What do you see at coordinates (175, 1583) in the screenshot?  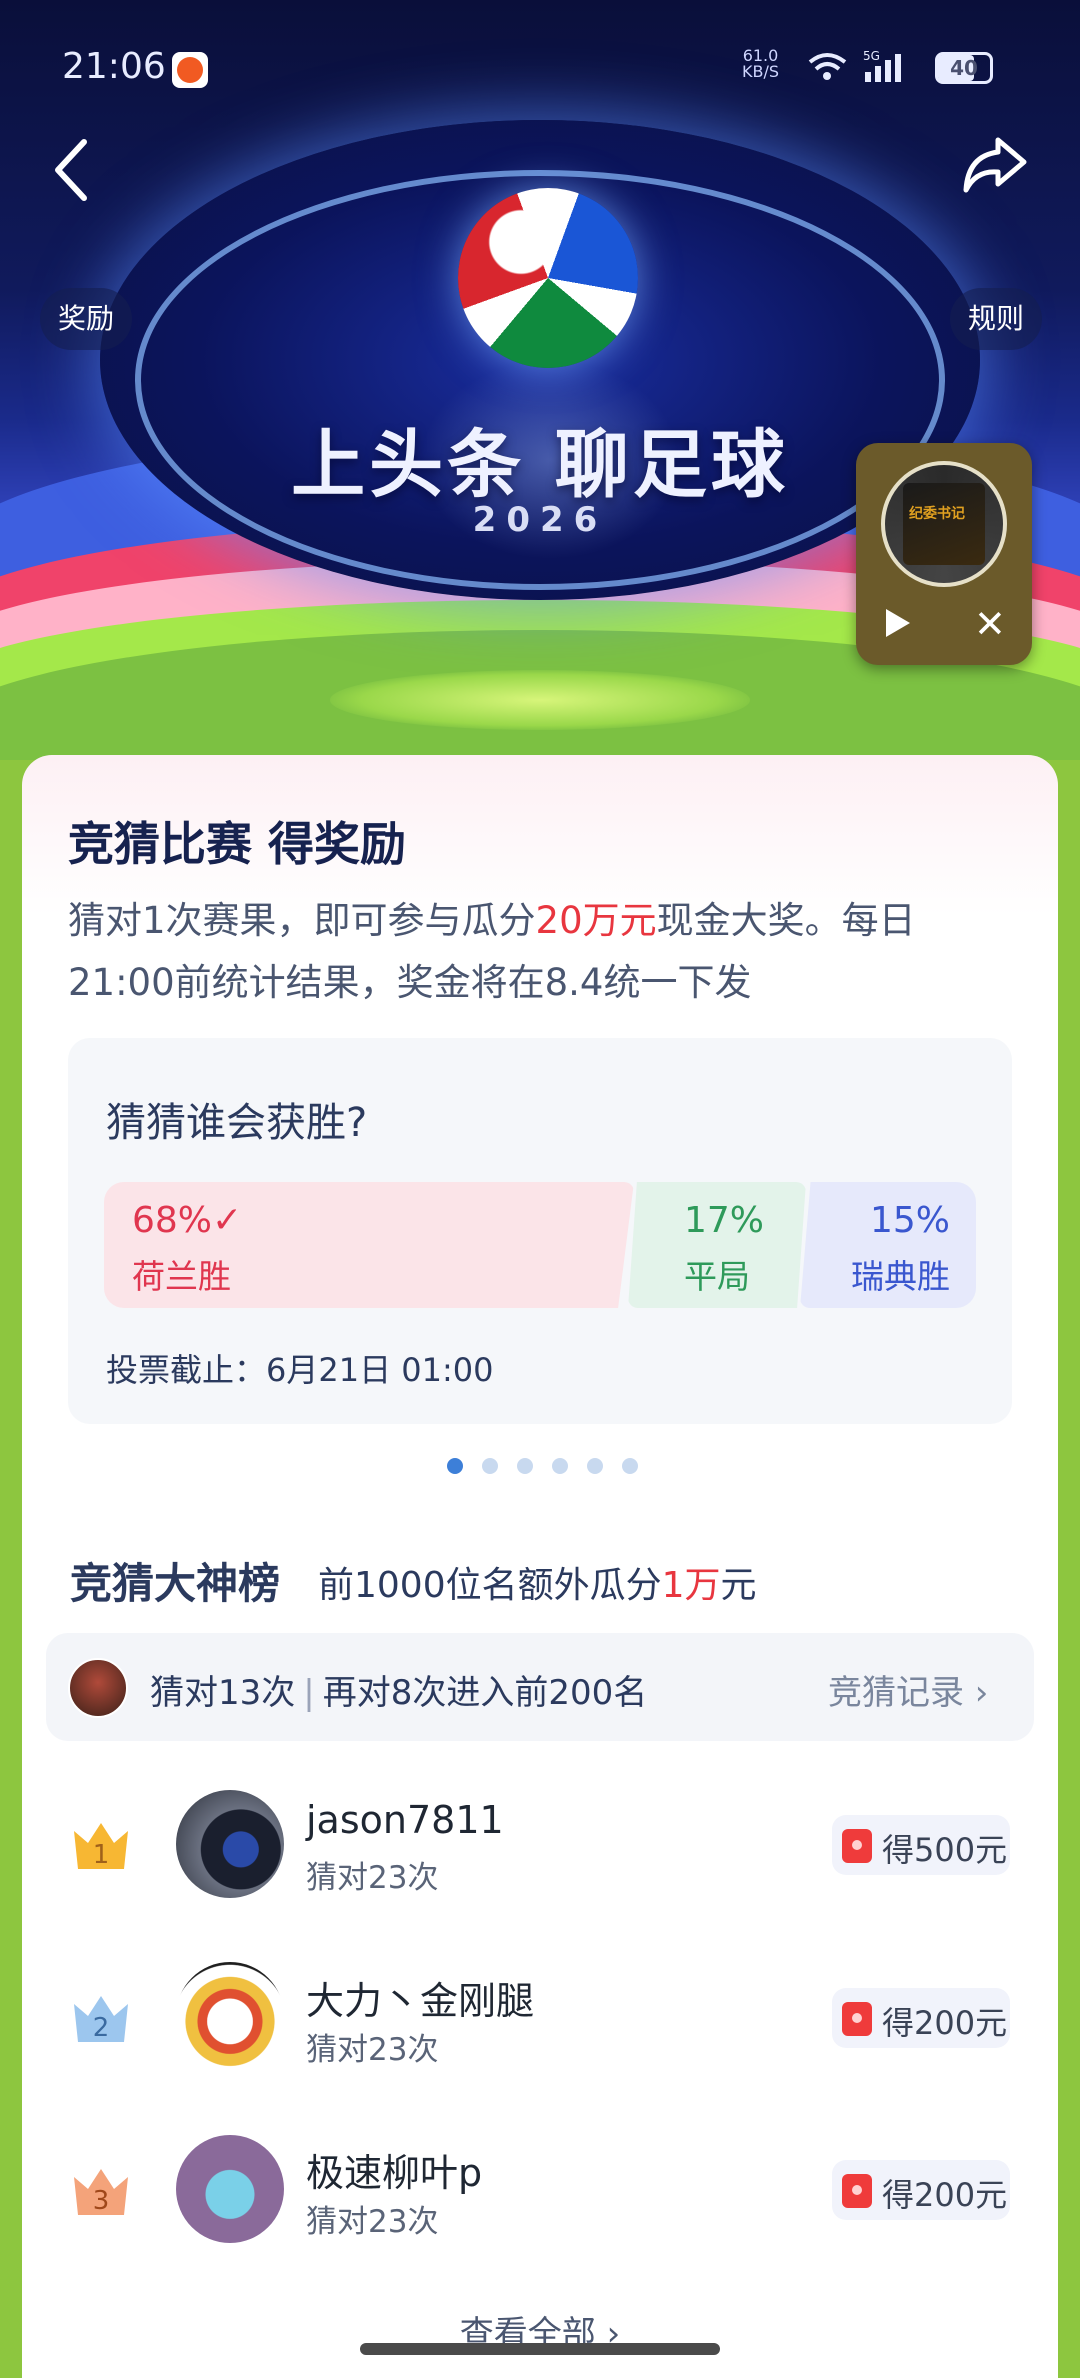 I see `leaderboard-title: 竞猜大神榜` at bounding box center [175, 1583].